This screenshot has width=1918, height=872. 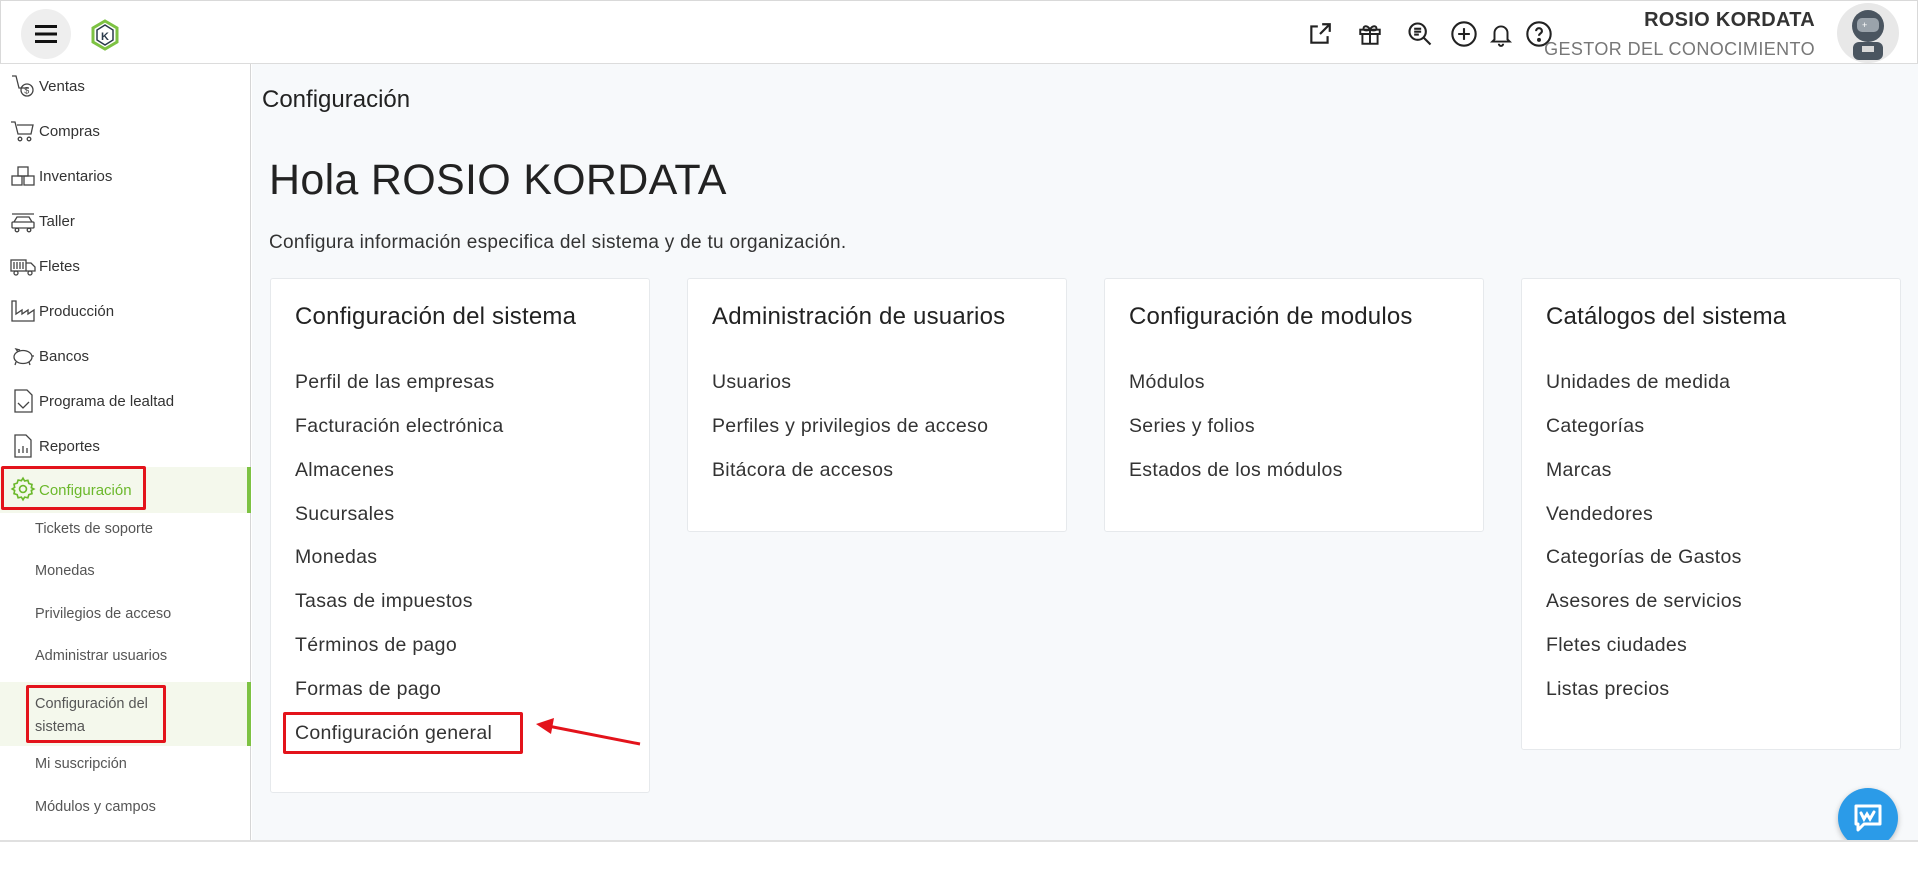 I want to click on sidebar-subitem-label: Privilegios de acceso, so click(x=103, y=614).